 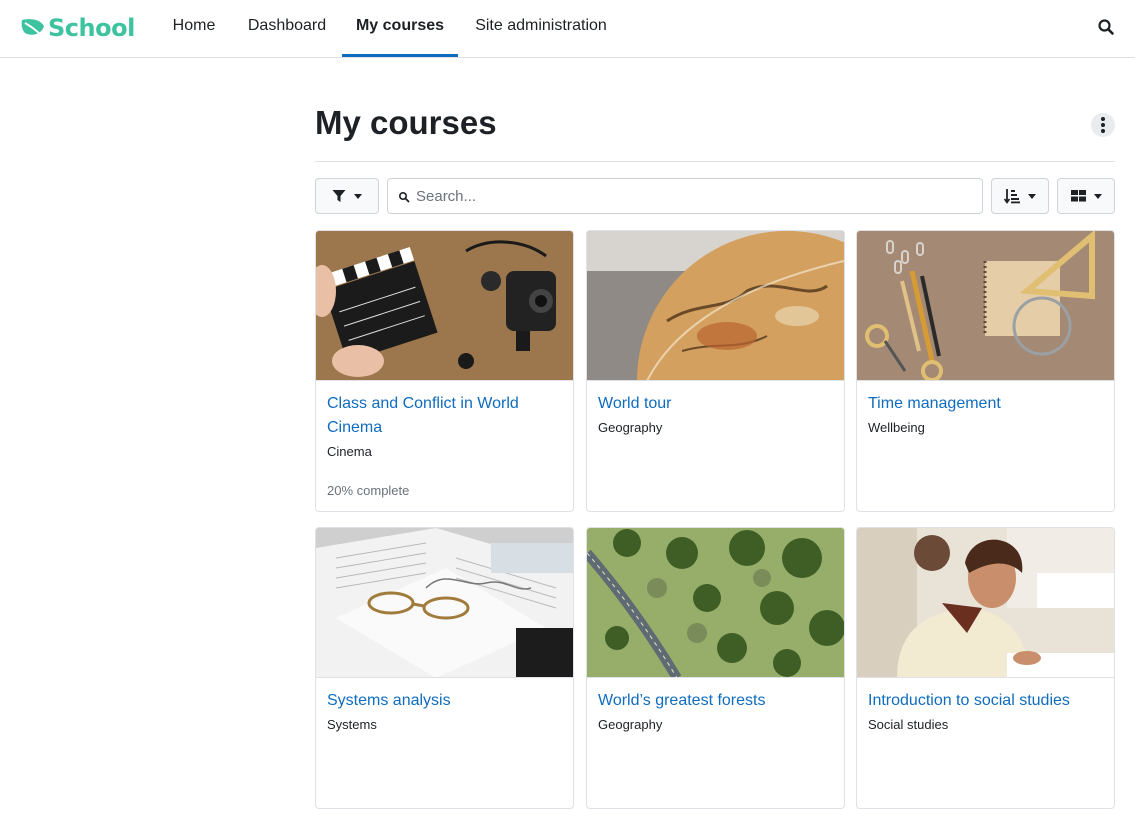 I want to click on open-book-glasses-image, so click(x=444, y=602).